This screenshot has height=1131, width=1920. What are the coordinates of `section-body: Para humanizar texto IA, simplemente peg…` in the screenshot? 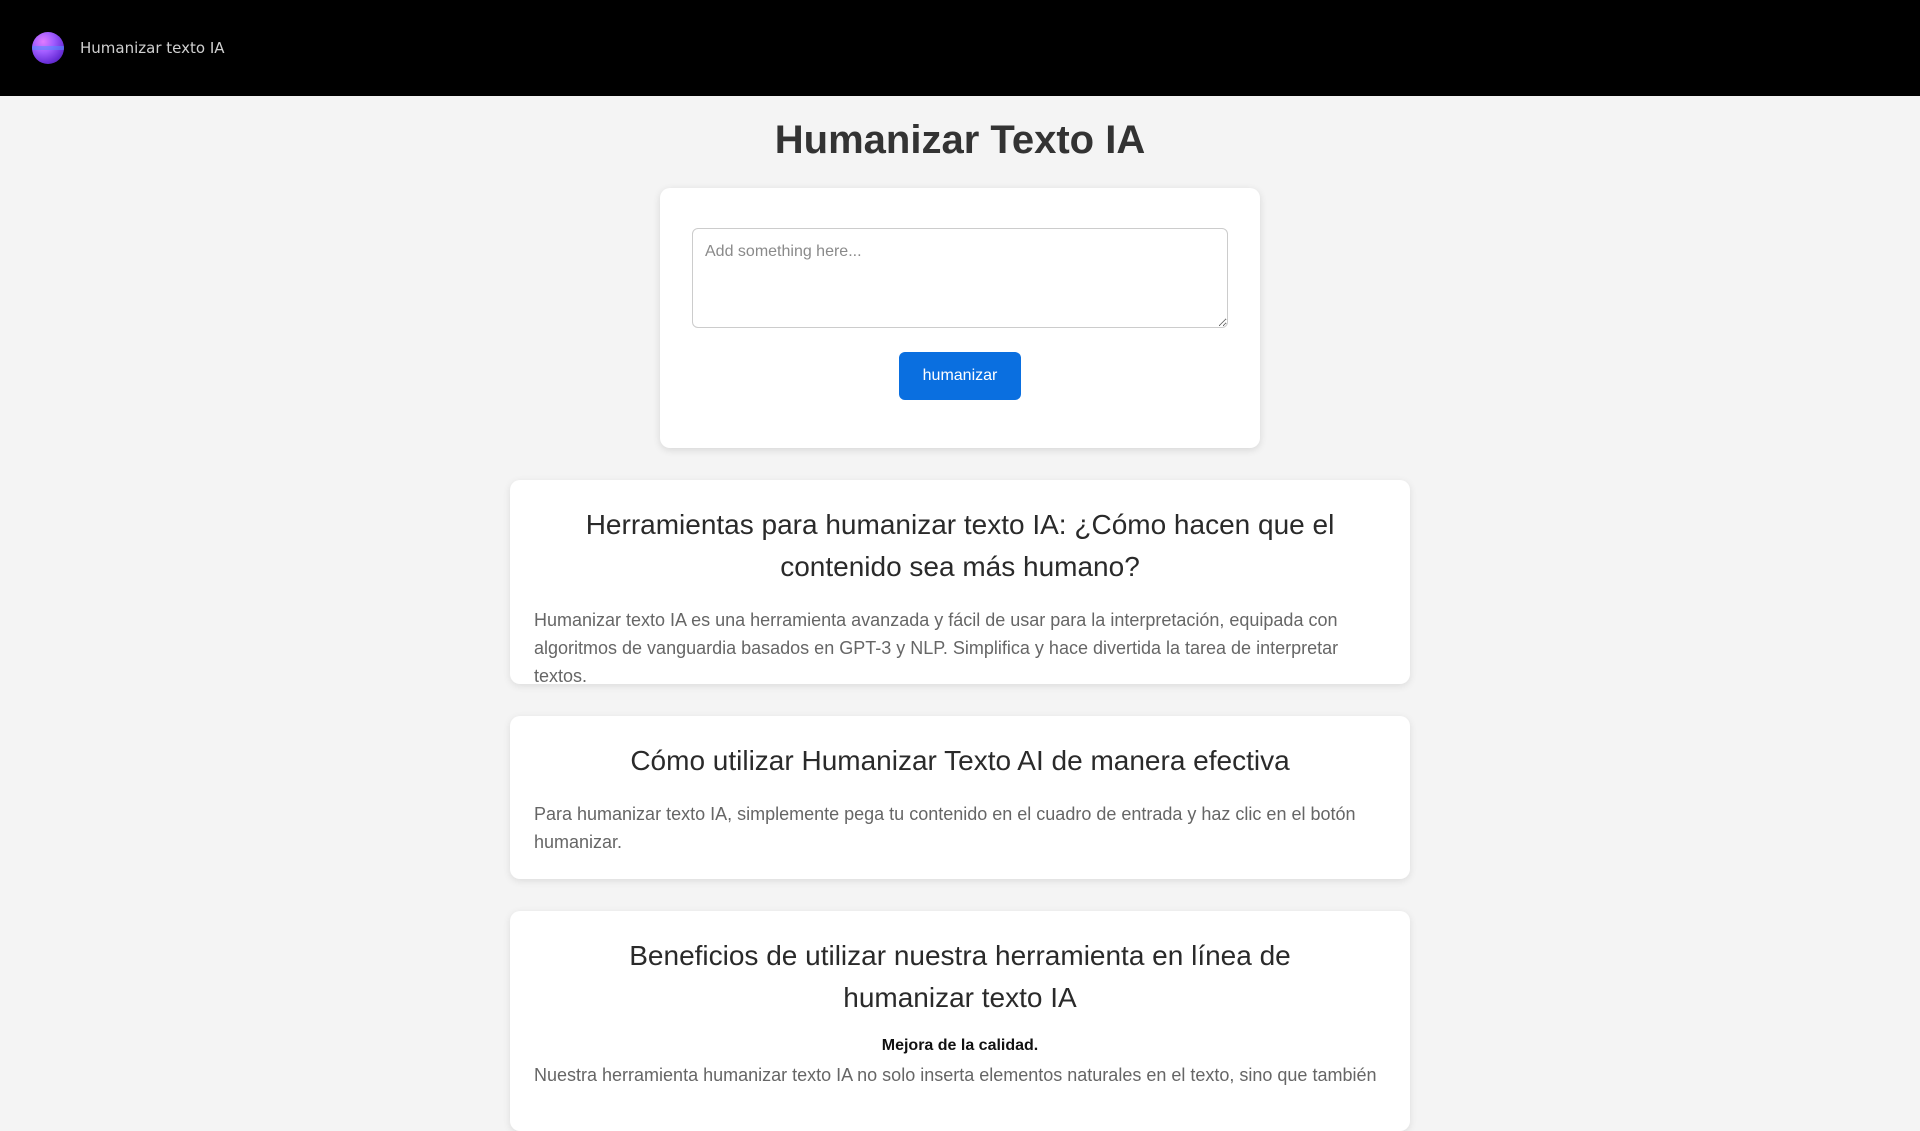 It's located at (945, 828).